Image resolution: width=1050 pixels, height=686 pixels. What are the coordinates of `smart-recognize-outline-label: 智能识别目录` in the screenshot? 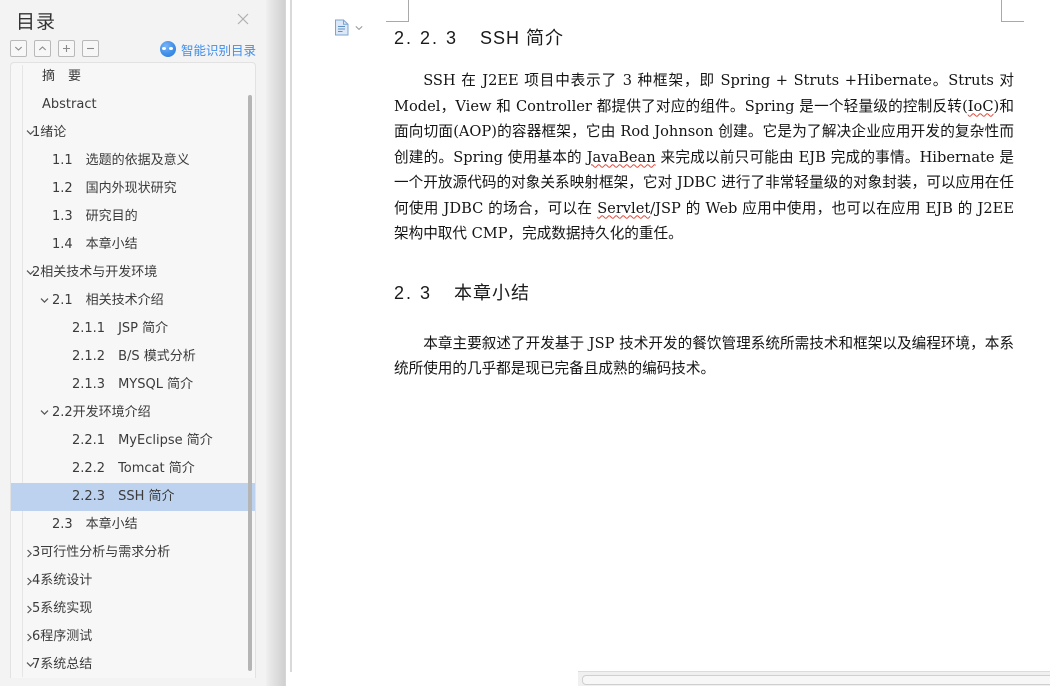 It's located at (218, 50).